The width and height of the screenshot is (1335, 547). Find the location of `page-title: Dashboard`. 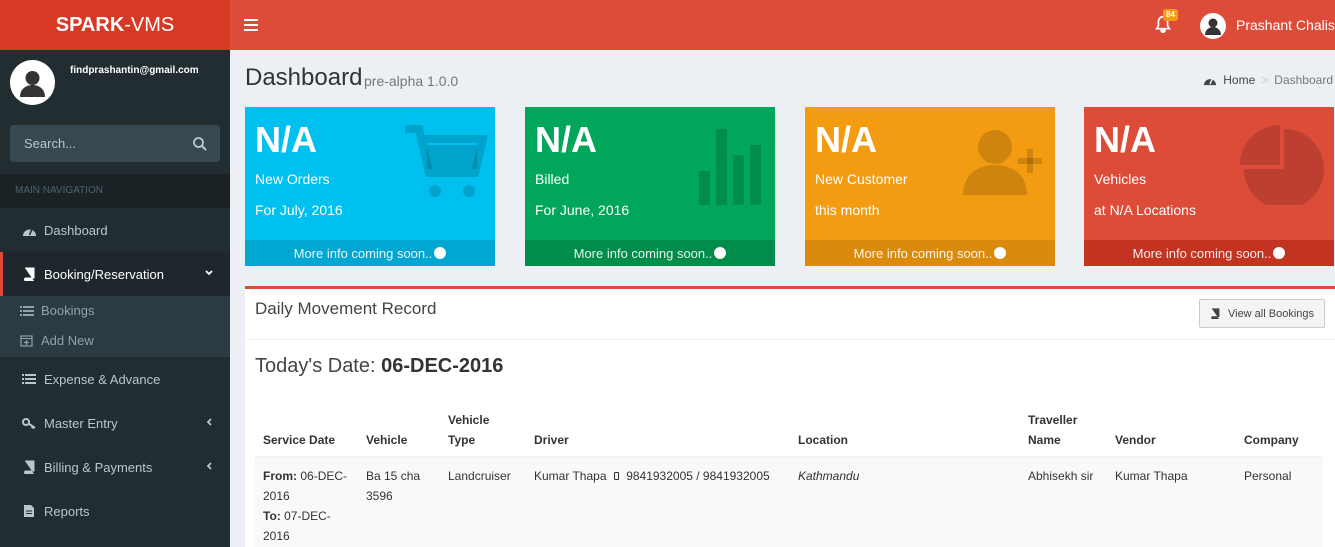

page-title: Dashboard is located at coordinates (304, 77).